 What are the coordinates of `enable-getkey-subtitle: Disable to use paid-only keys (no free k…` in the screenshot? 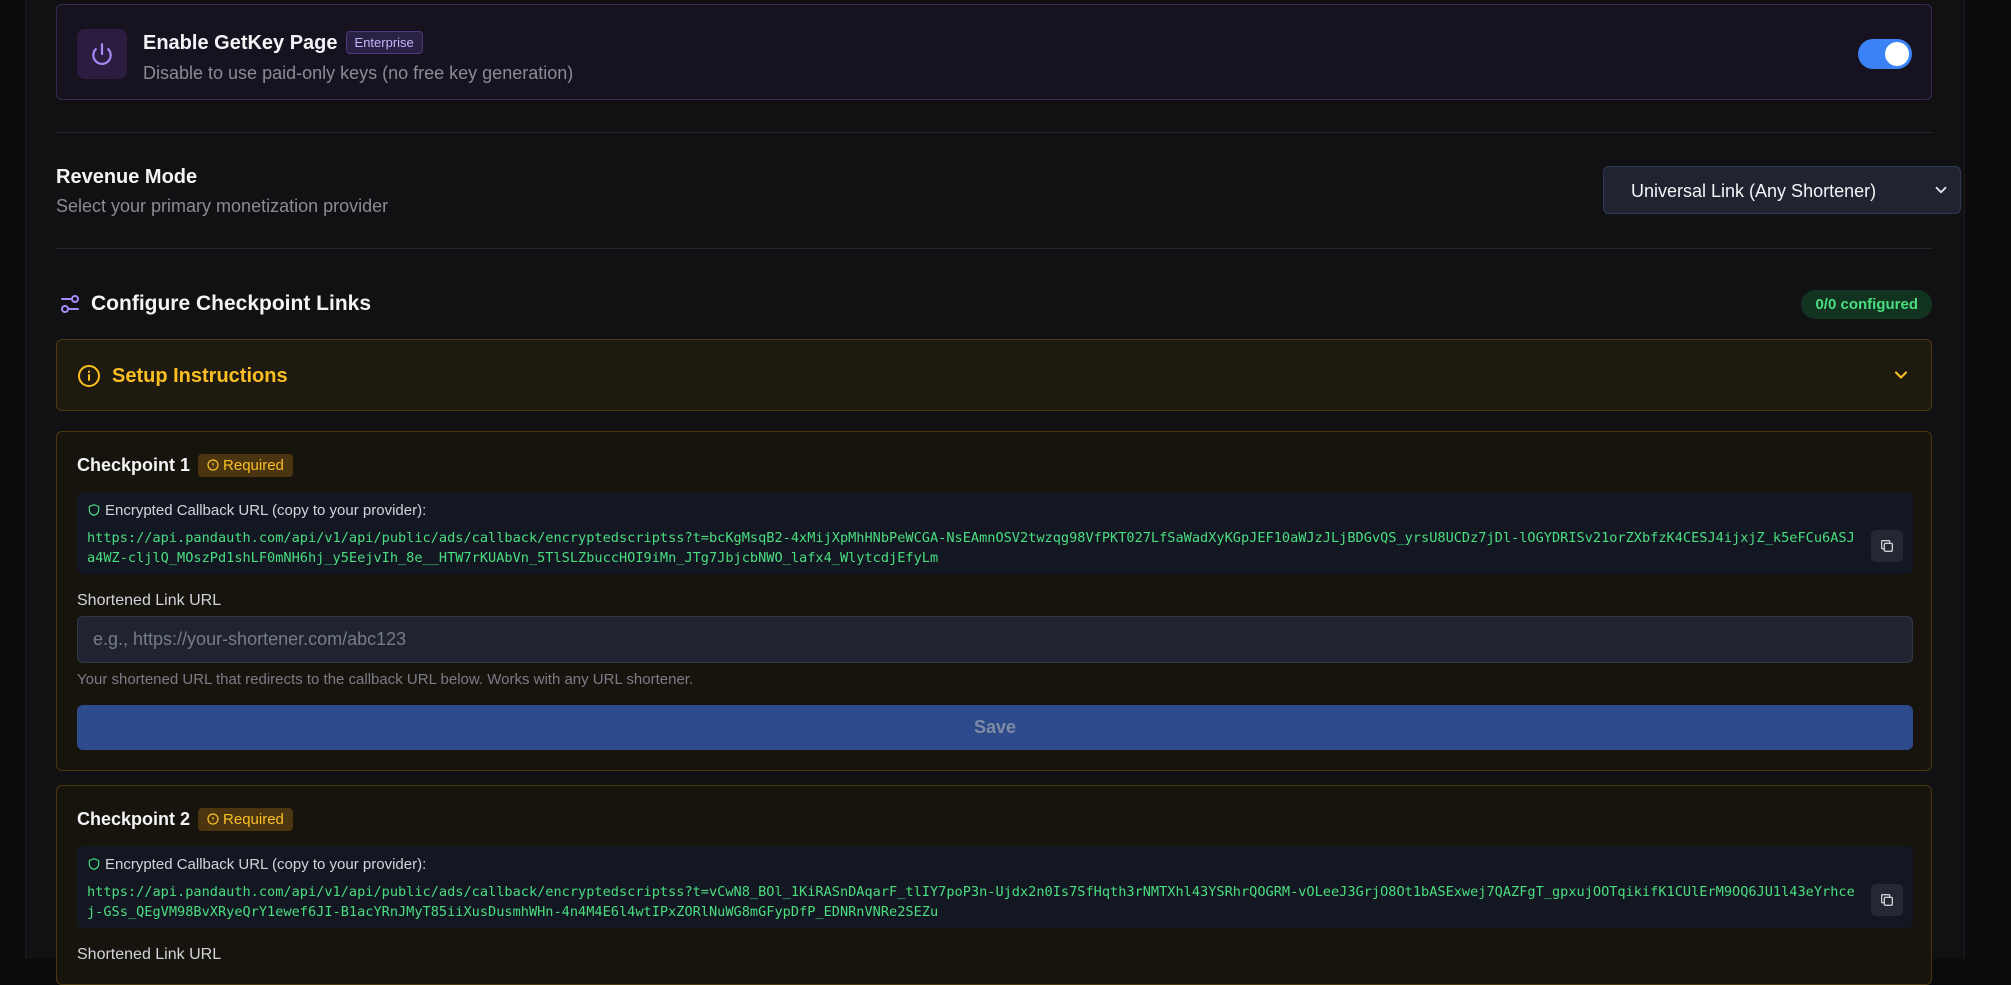 It's located at (358, 73).